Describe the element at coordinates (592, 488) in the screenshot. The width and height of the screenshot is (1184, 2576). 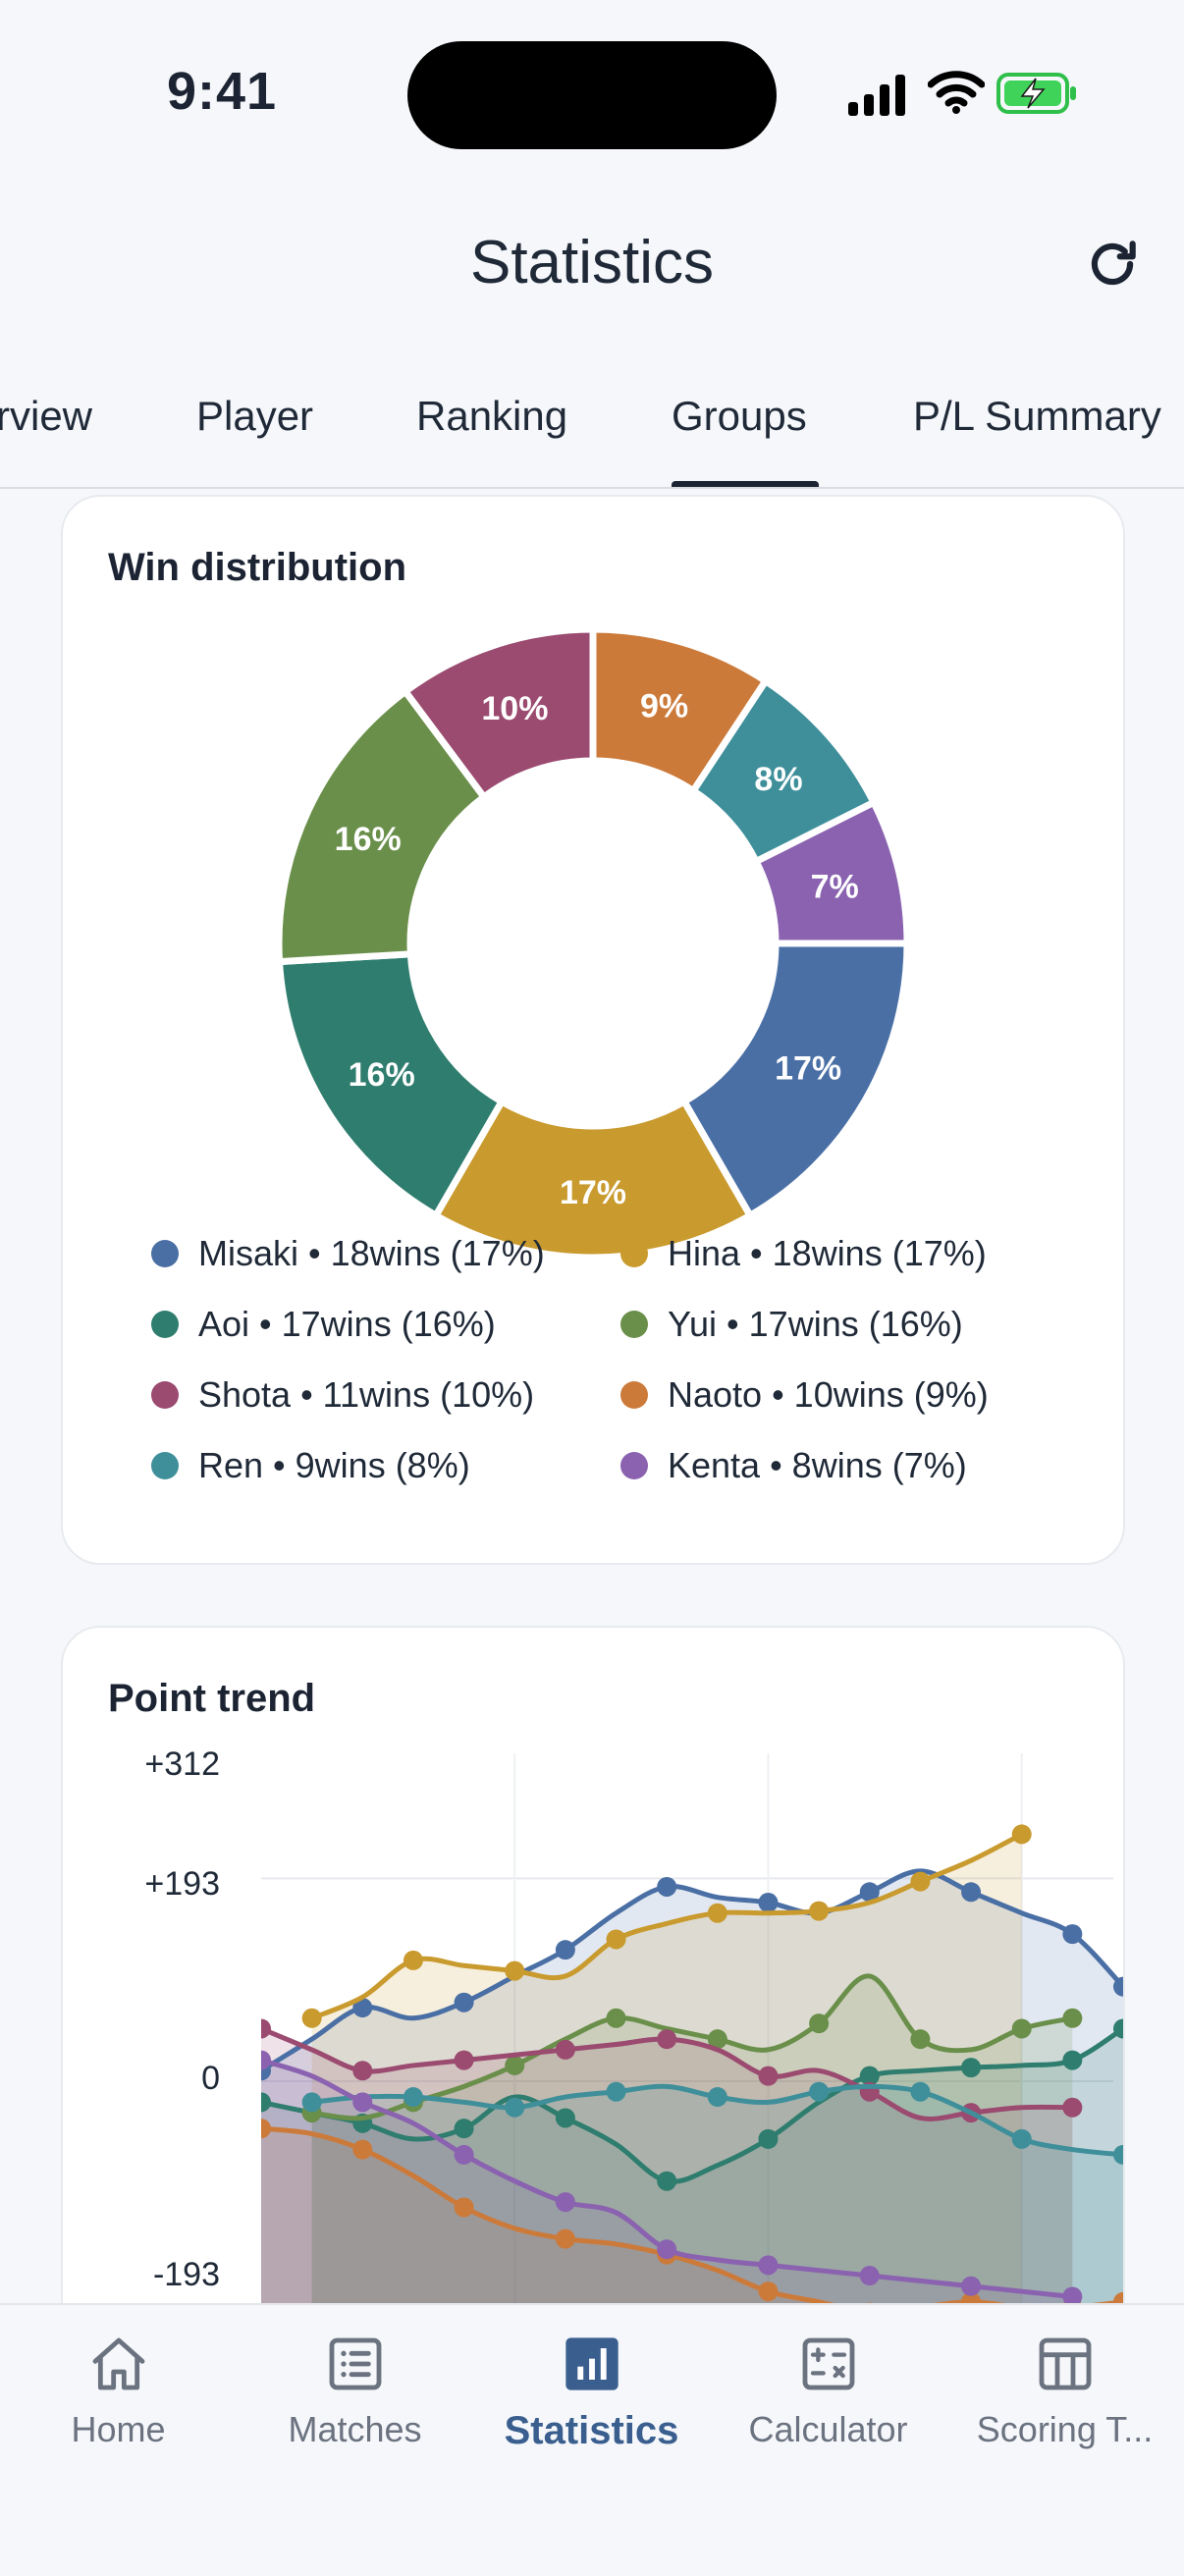
I see `tab-divider` at that location.